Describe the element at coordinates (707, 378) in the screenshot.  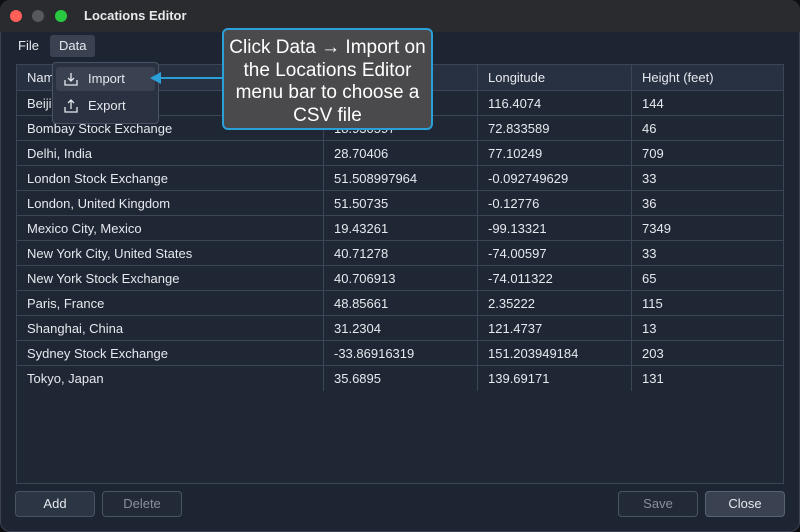
I see `cell-height: 131` at that location.